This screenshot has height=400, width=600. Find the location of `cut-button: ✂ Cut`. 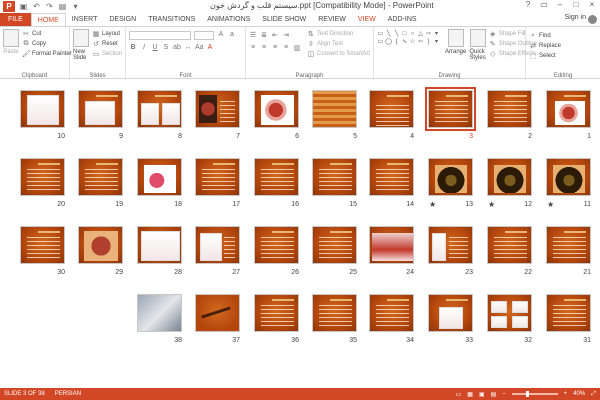

cut-button: ✂ Cut is located at coordinates (47, 33).